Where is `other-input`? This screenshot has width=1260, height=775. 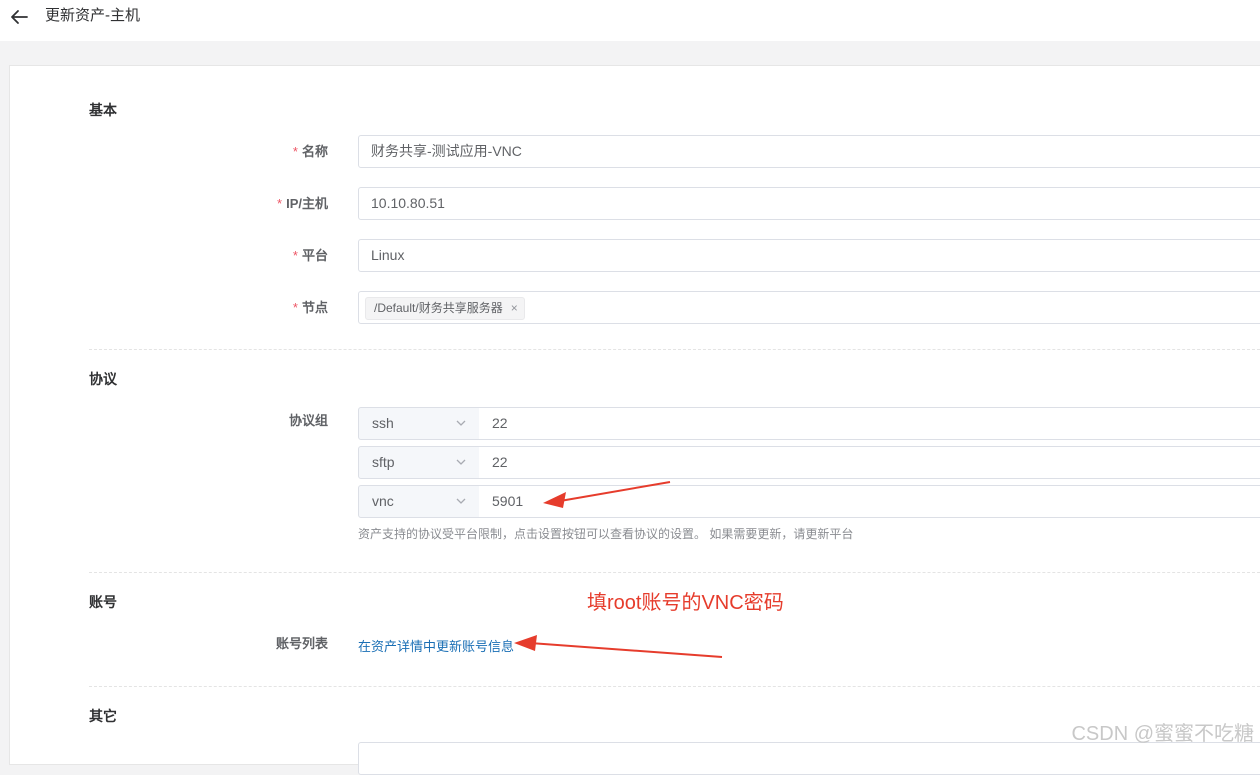
other-input is located at coordinates (809, 758).